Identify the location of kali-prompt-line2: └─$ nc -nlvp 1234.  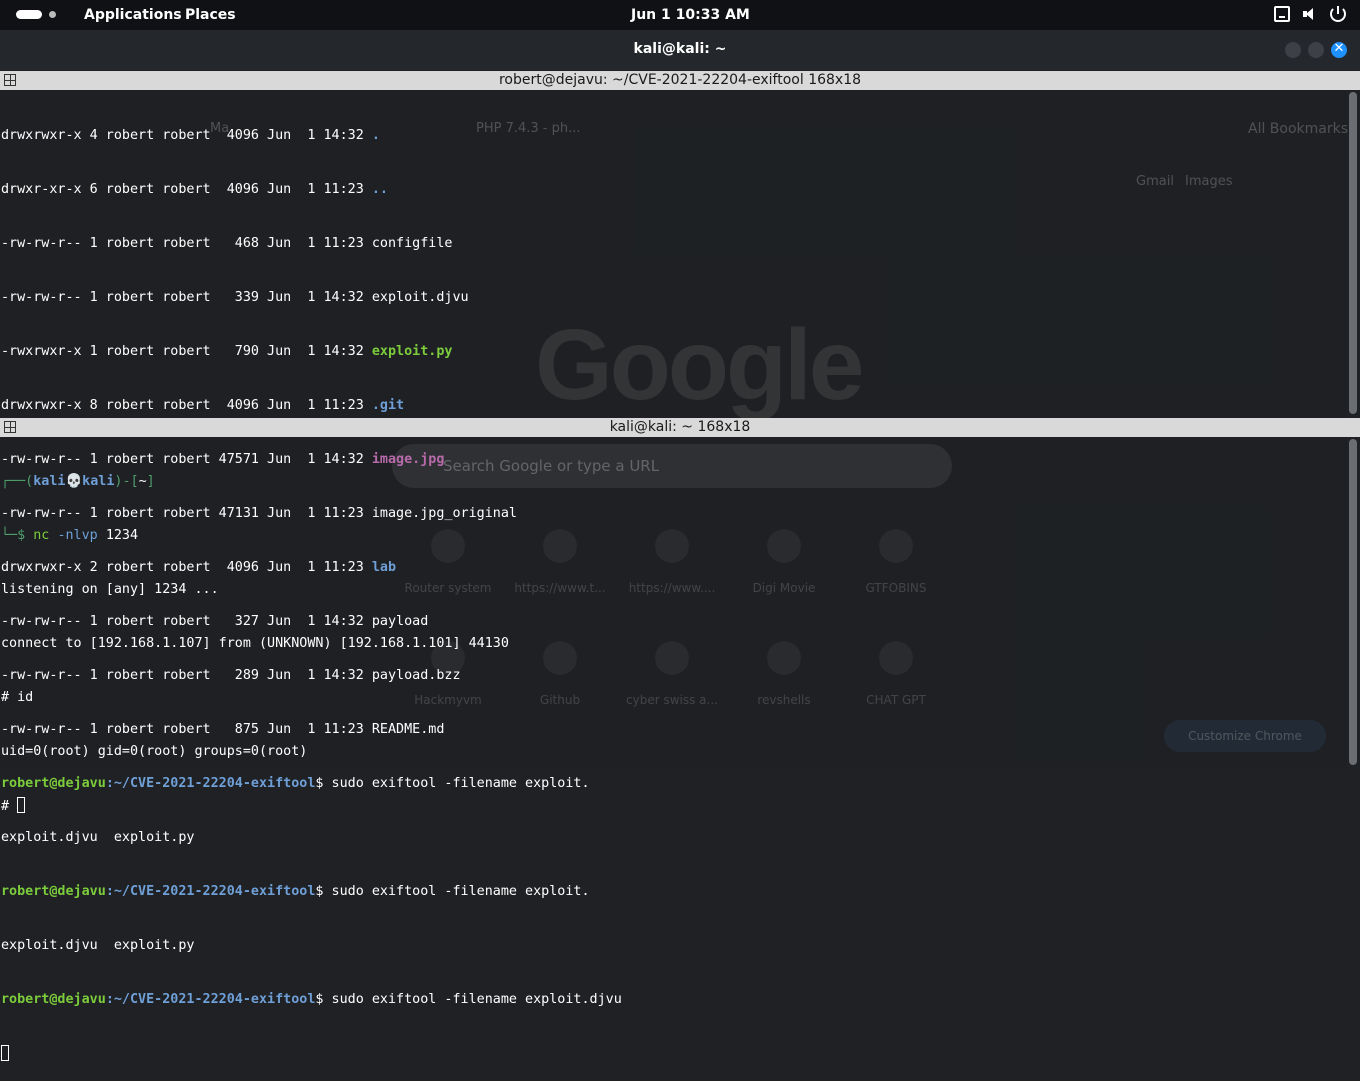
(70, 535).